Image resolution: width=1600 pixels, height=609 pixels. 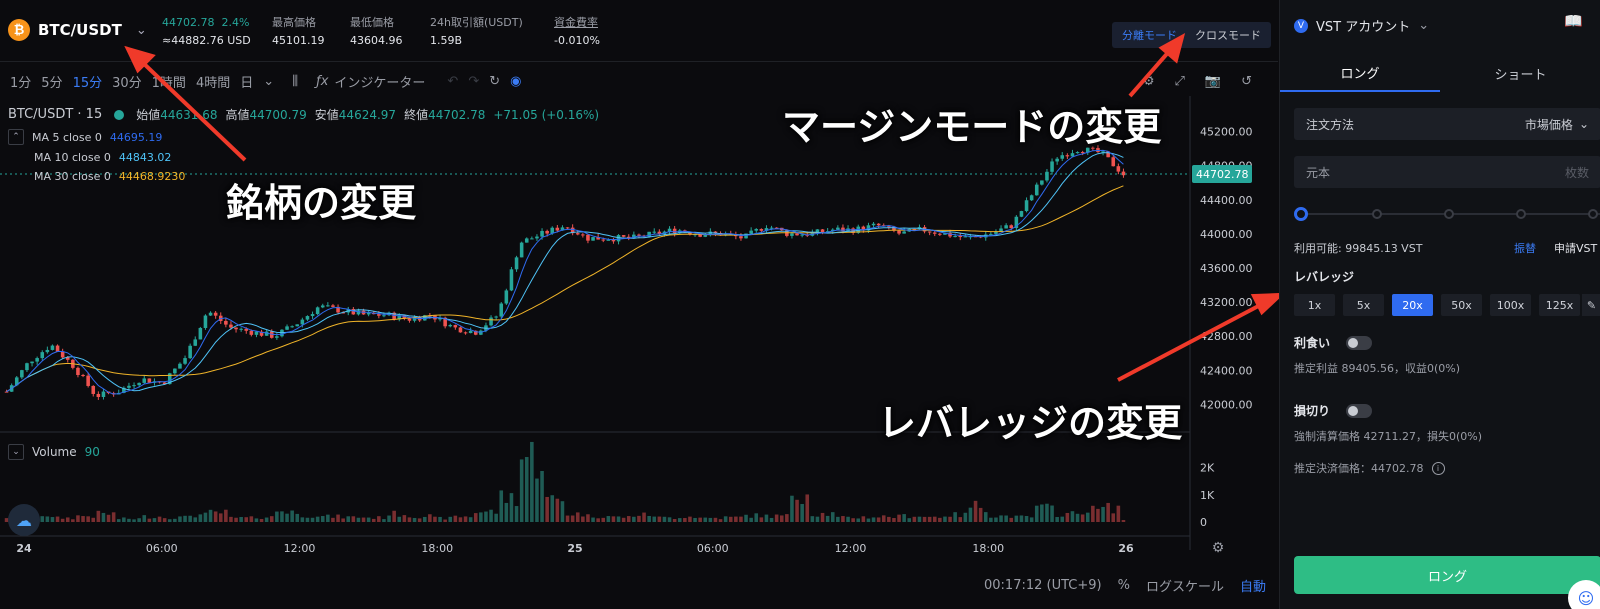 What do you see at coordinates (1447, 124) in the screenshot?
I see `order-type-select: 注文方法 市場価格 ⌄` at bounding box center [1447, 124].